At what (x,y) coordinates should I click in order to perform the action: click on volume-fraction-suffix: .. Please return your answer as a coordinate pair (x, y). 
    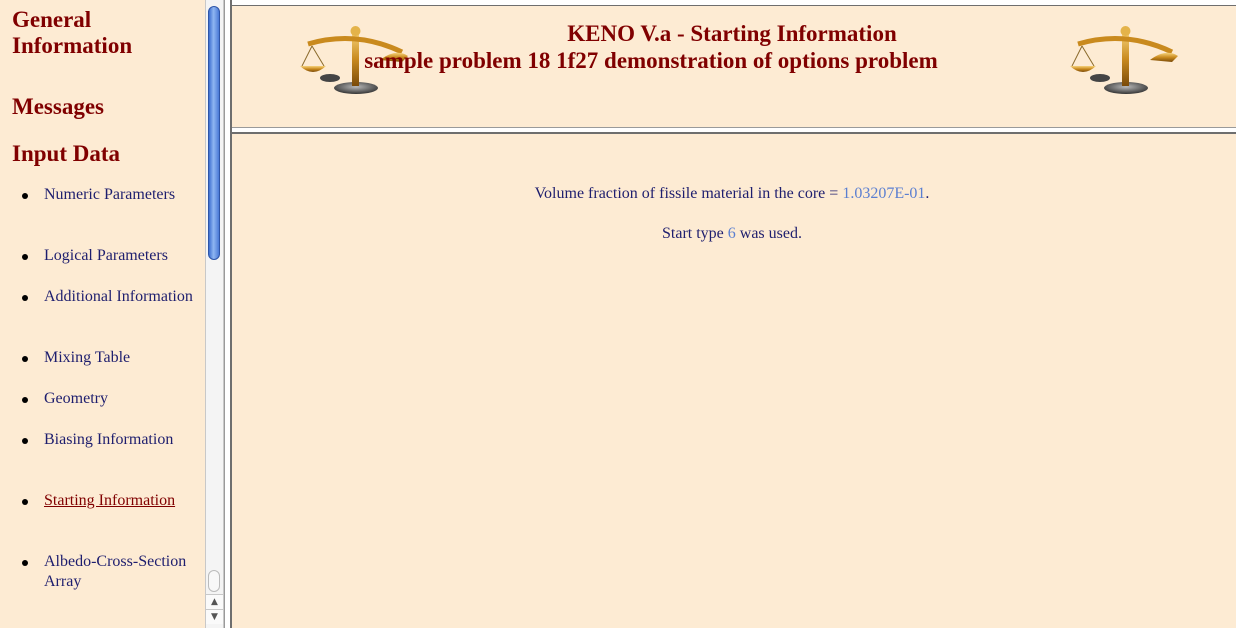
    Looking at the image, I should click on (927, 193).